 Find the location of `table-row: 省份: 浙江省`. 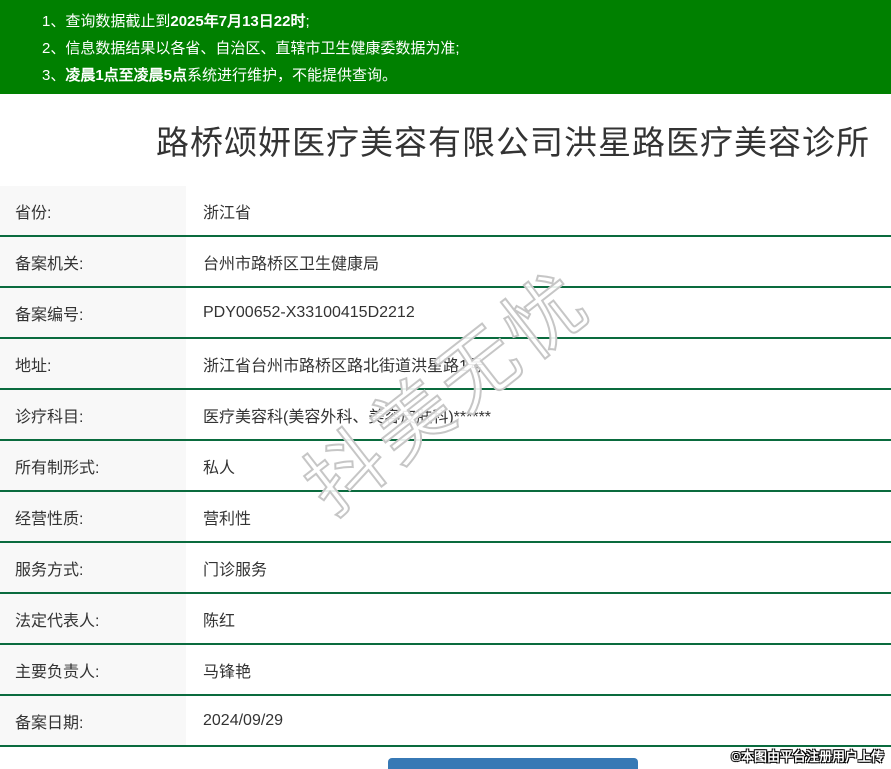

table-row: 省份: 浙江省 is located at coordinates (445, 211).